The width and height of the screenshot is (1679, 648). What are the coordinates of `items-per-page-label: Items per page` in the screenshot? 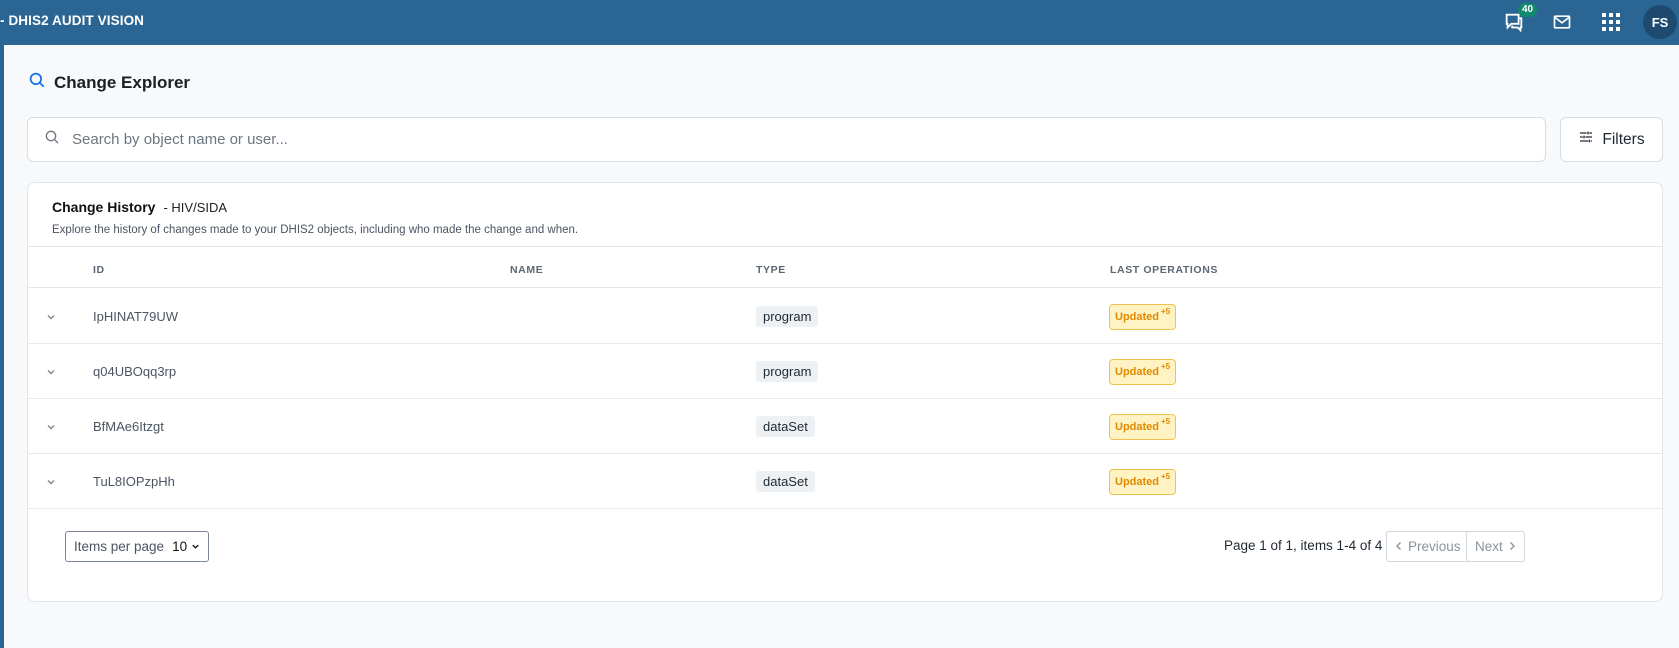 It's located at (119, 546).